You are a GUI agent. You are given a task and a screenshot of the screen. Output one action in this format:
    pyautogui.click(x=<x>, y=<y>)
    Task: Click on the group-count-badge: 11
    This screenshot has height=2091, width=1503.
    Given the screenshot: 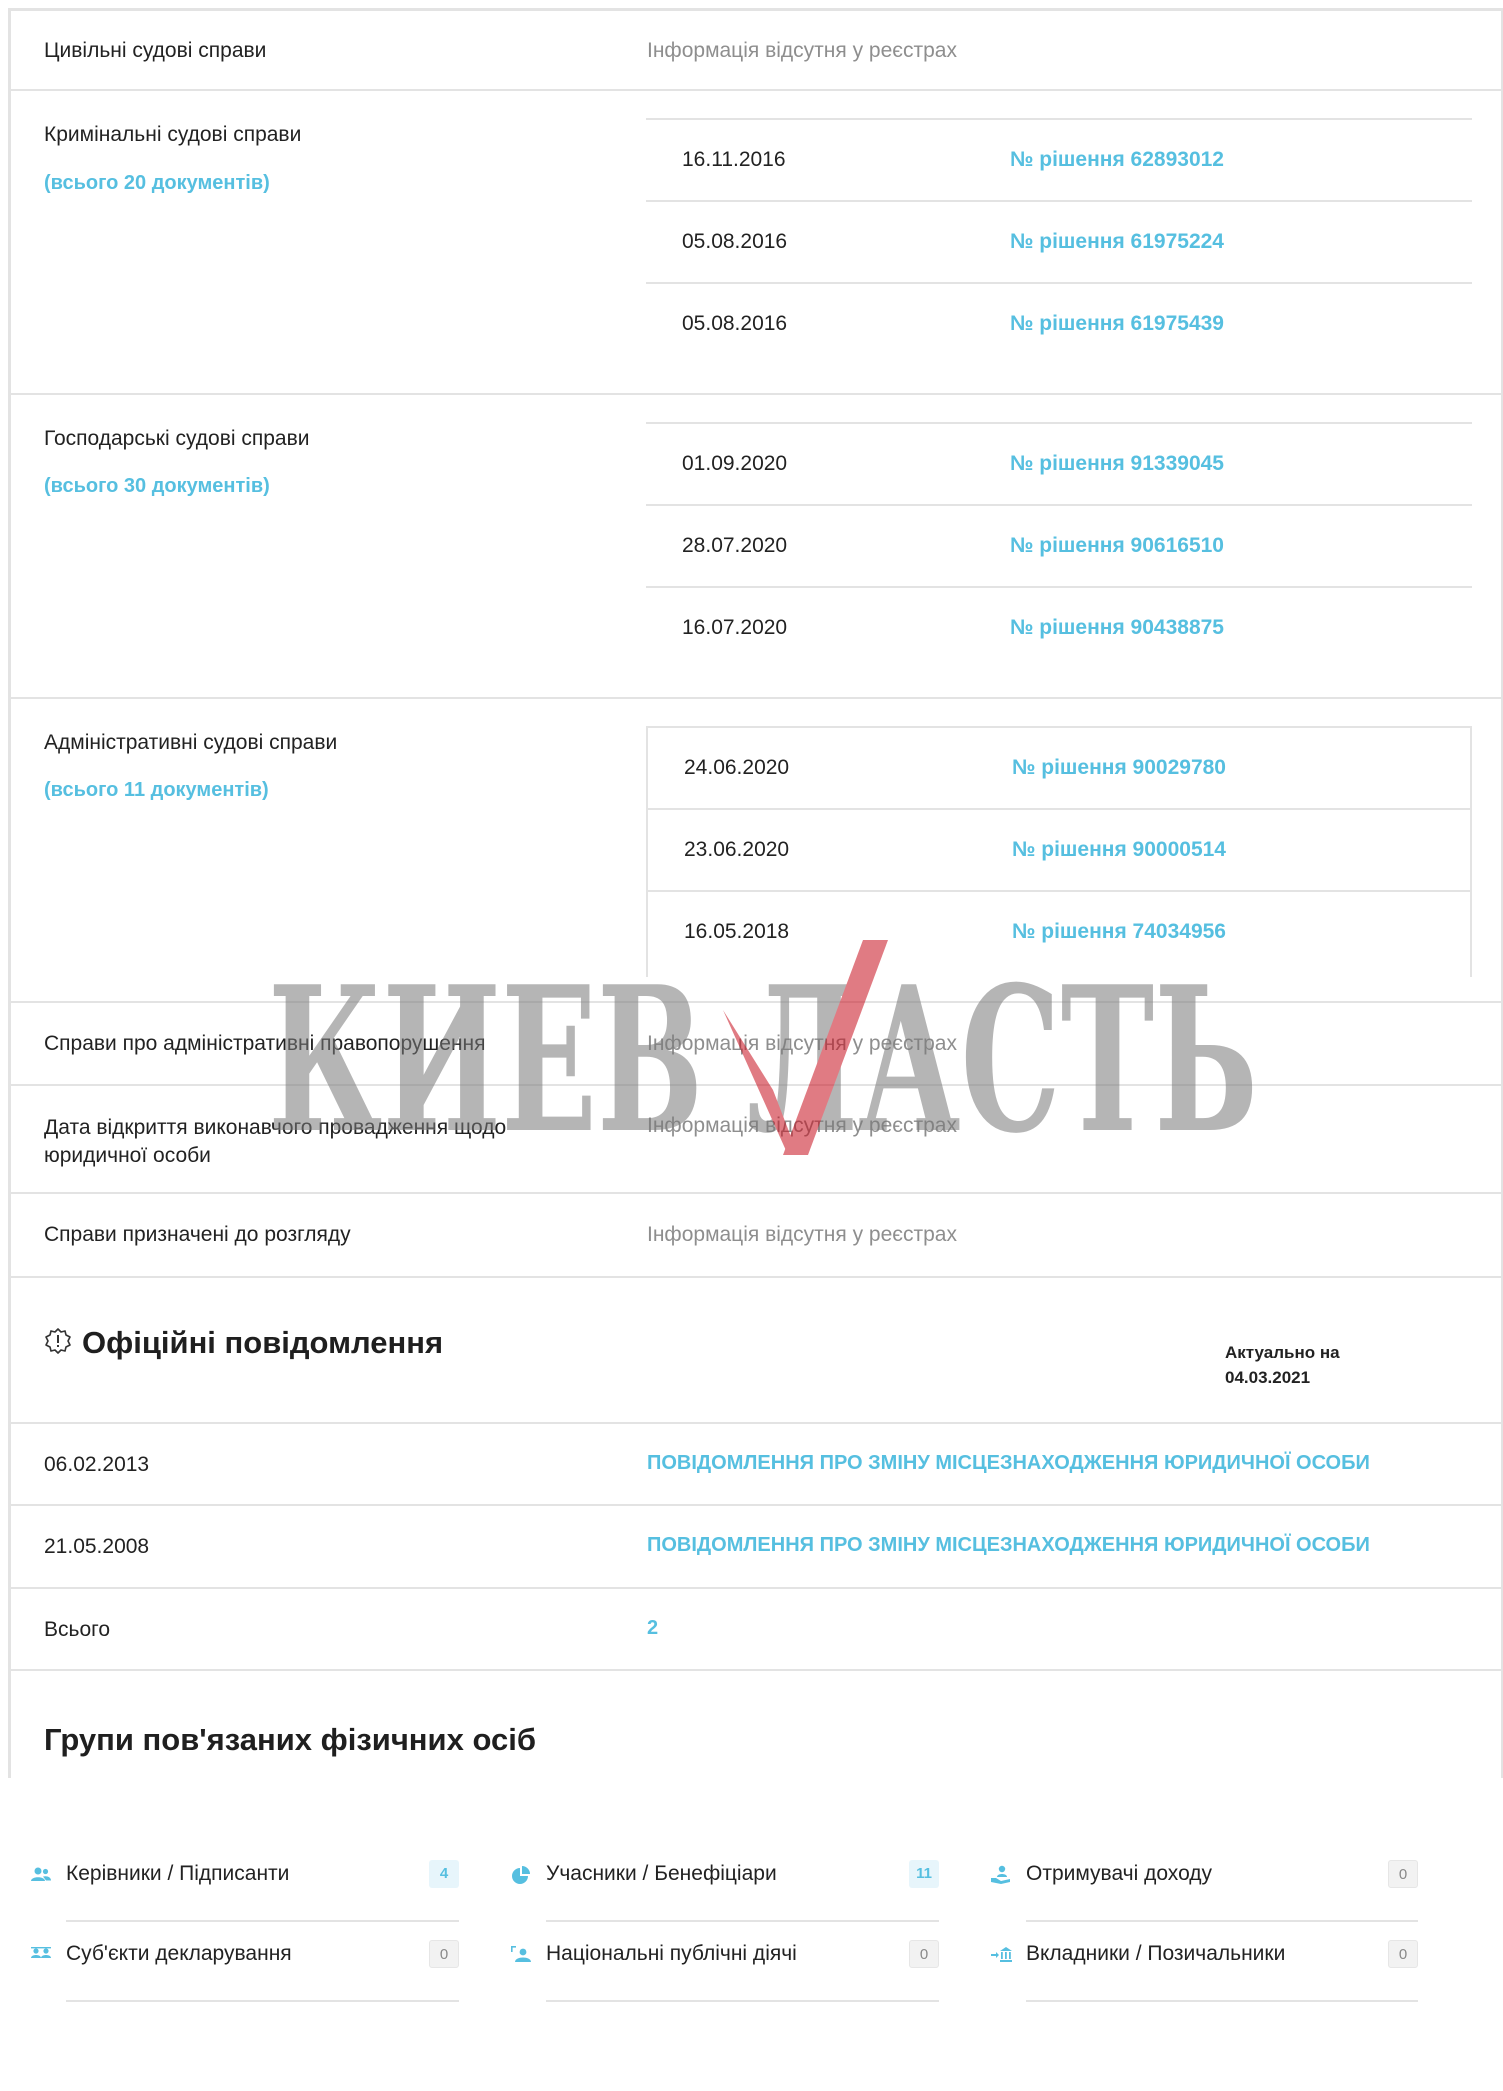 What is the action you would take?
    pyautogui.click(x=924, y=1874)
    